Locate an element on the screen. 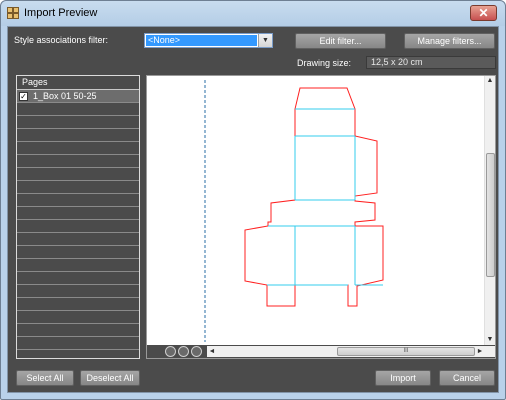 Image resolution: width=506 pixels, height=400 pixels. scroll-left-icon: ◄ is located at coordinates (212, 351).